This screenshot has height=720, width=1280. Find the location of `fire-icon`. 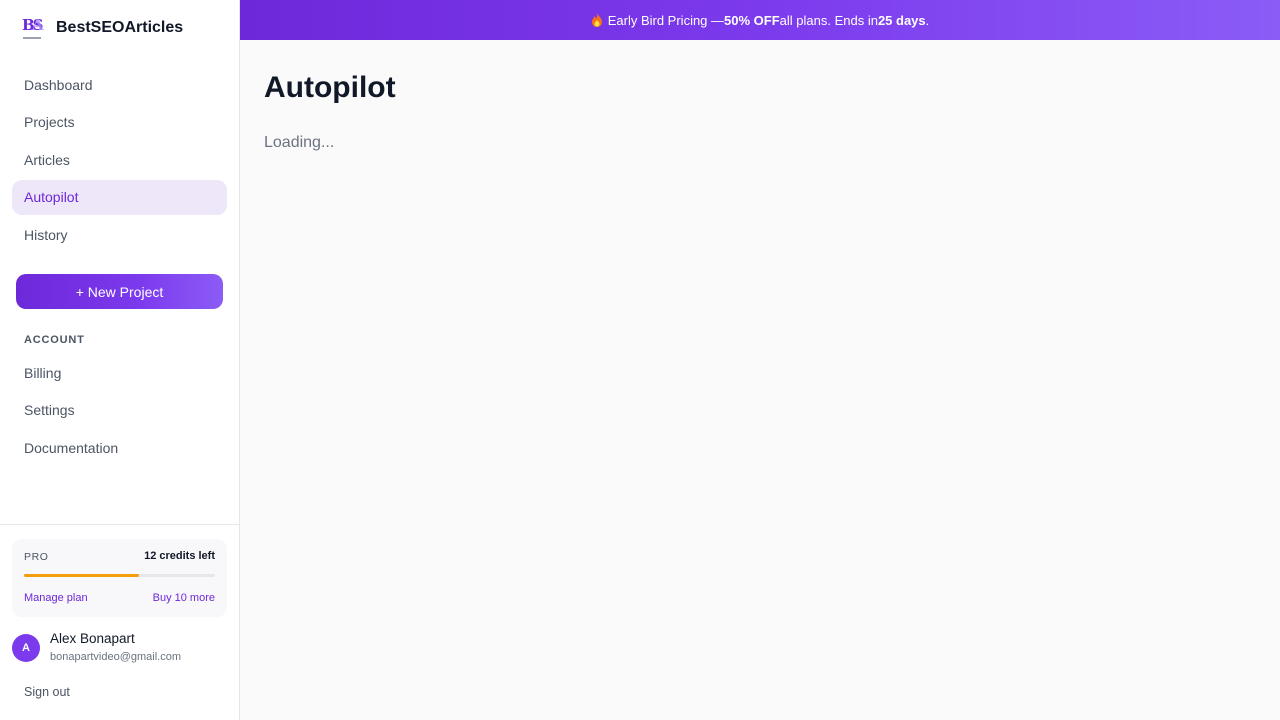

fire-icon is located at coordinates (596, 20).